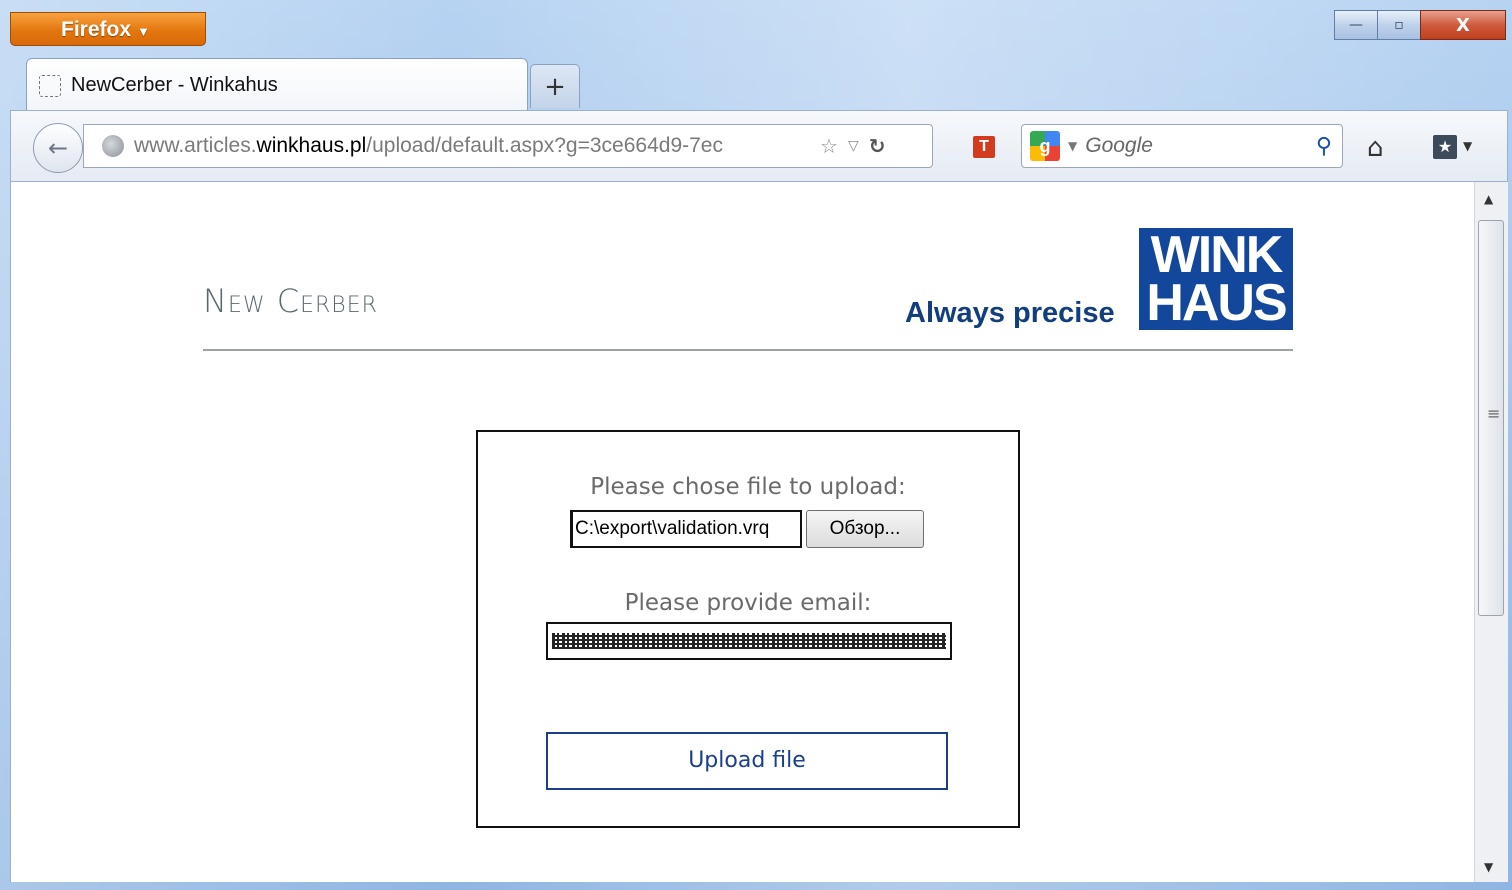  Describe the element at coordinates (748, 350) in the screenshot. I see `header-divider` at that location.